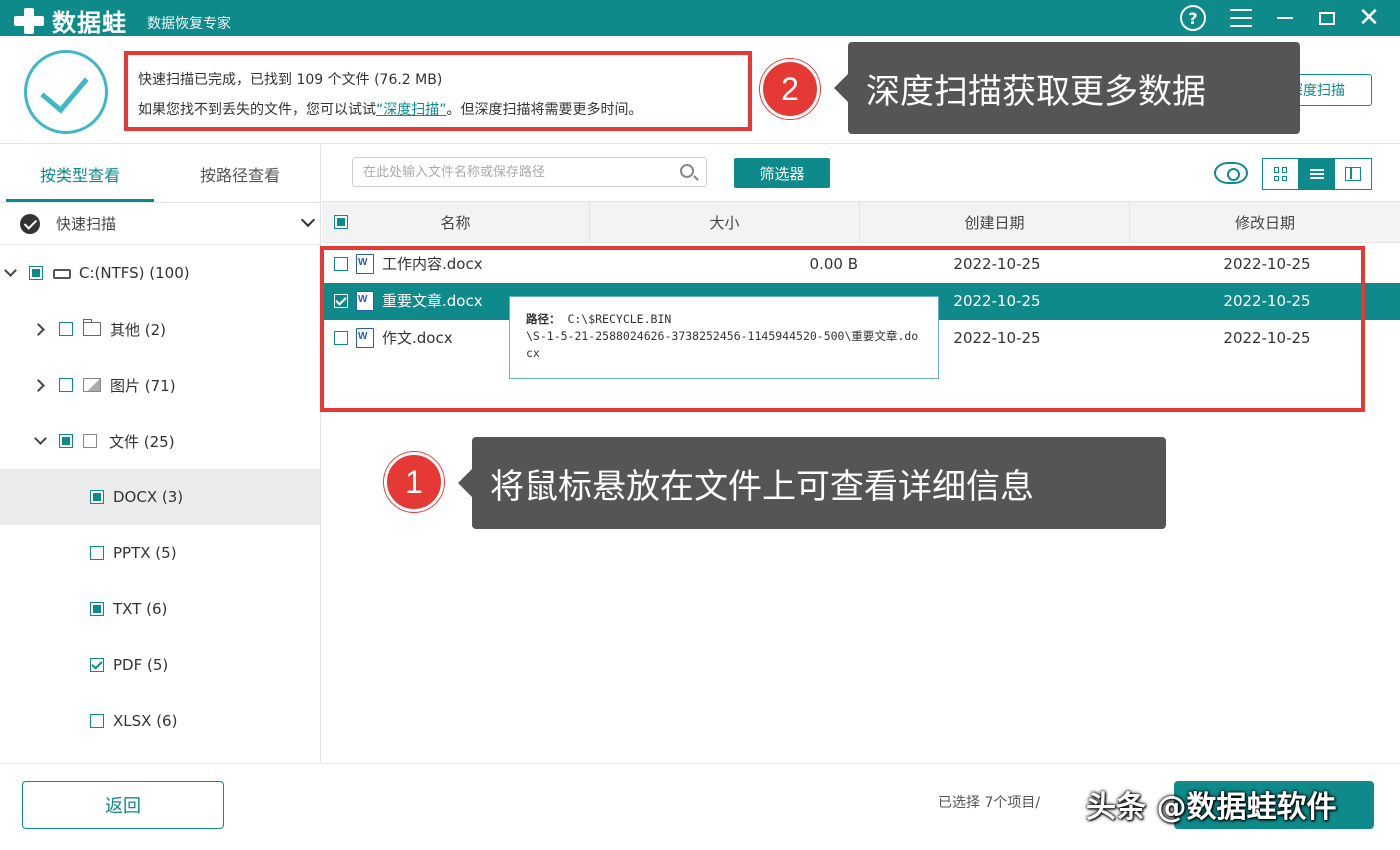  I want to click on callout-hover-info: 将鼠标悬放在文件上可查看详细信息, so click(812, 483).